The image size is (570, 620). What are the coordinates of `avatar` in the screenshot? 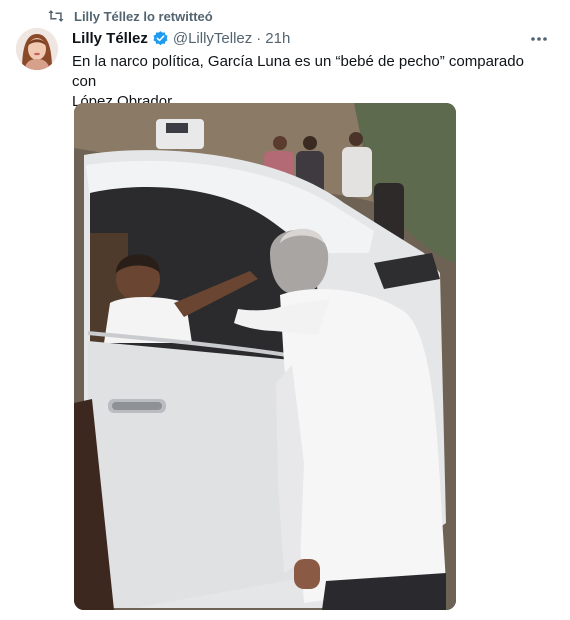 It's located at (37, 49).